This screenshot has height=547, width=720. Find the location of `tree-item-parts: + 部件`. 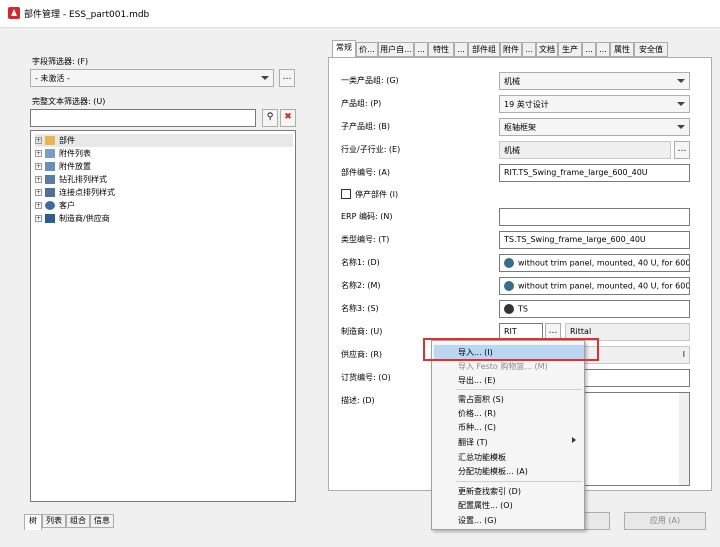

tree-item-parts: + 部件 is located at coordinates (164, 140).